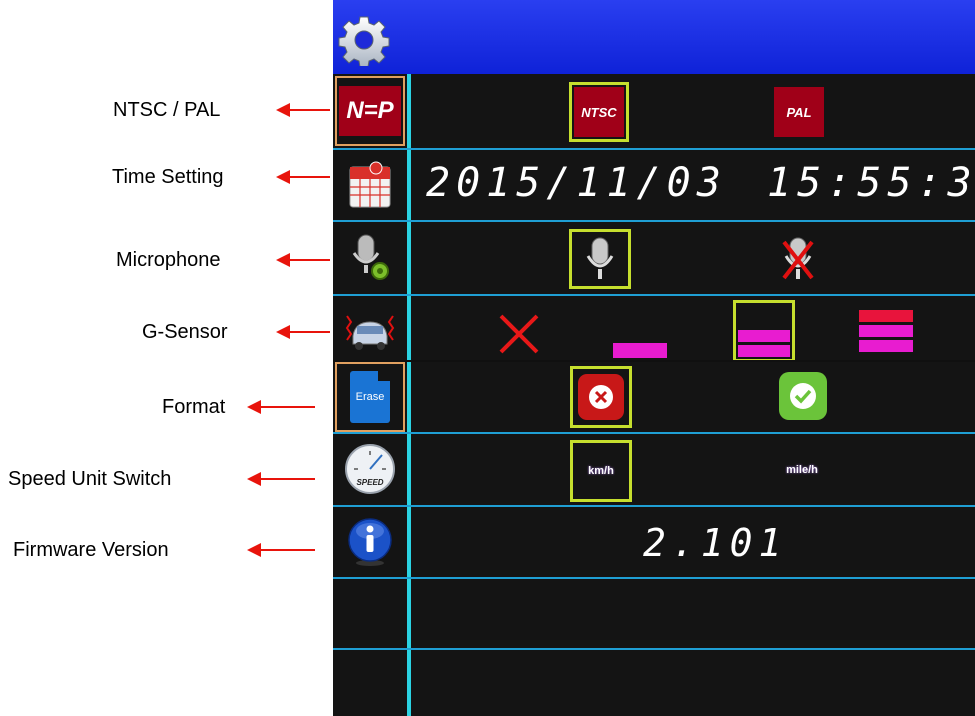  I want to click on date-value: 2015/11/03, so click(576, 183).